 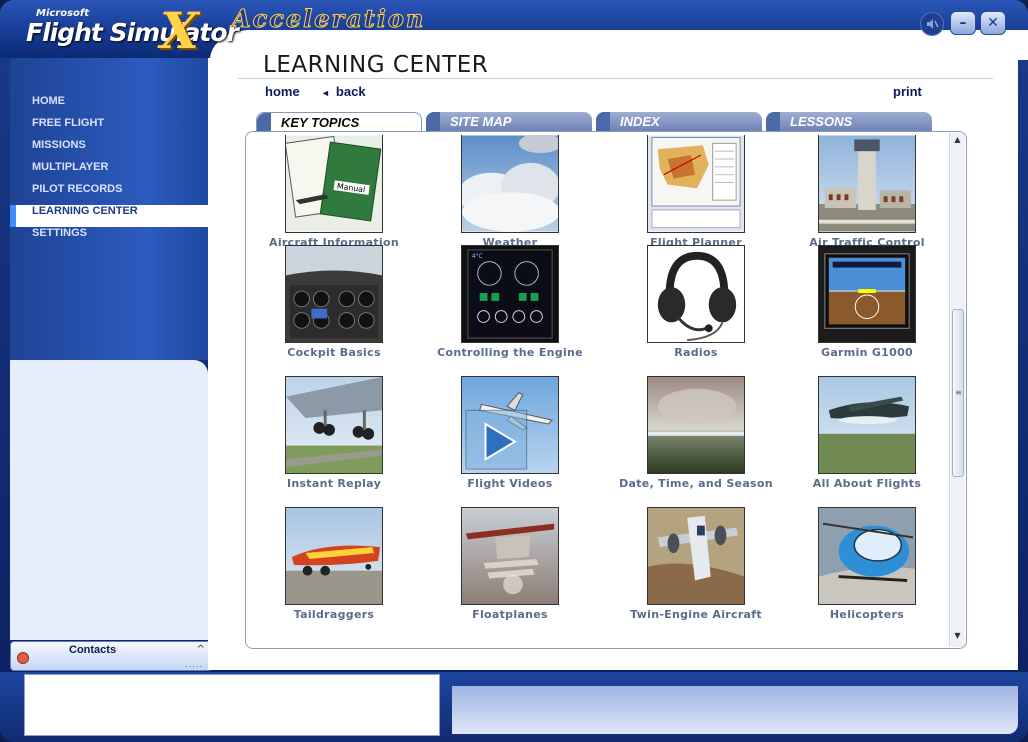 What do you see at coordinates (696, 184) in the screenshot?
I see `map-thumbnail-icon` at bounding box center [696, 184].